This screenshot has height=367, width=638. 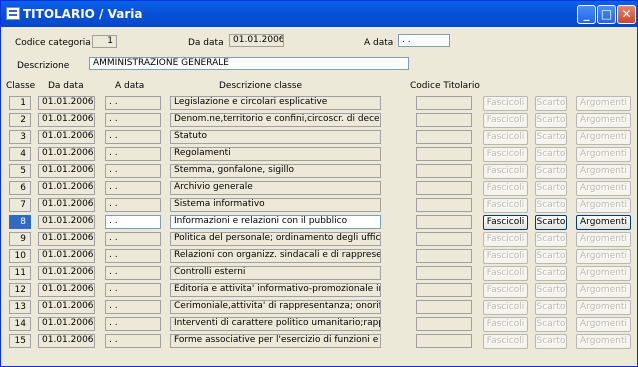 What do you see at coordinates (319, 14) in the screenshot?
I see `title-bar: TITOLARIO / Varia _ □ ✕` at bounding box center [319, 14].